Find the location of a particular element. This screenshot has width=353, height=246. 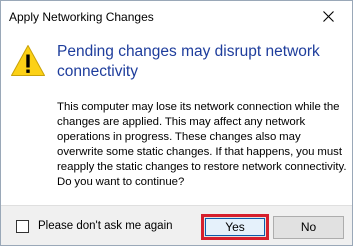

no-button: No is located at coordinates (308, 227).